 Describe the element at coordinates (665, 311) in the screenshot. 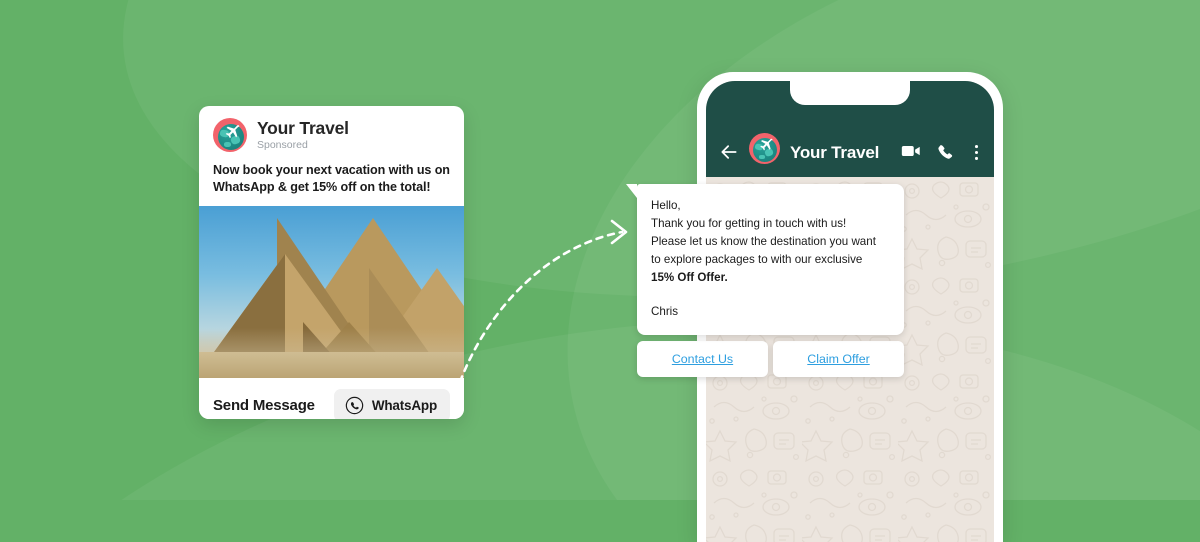

I see `message-signature: Chris` at that location.